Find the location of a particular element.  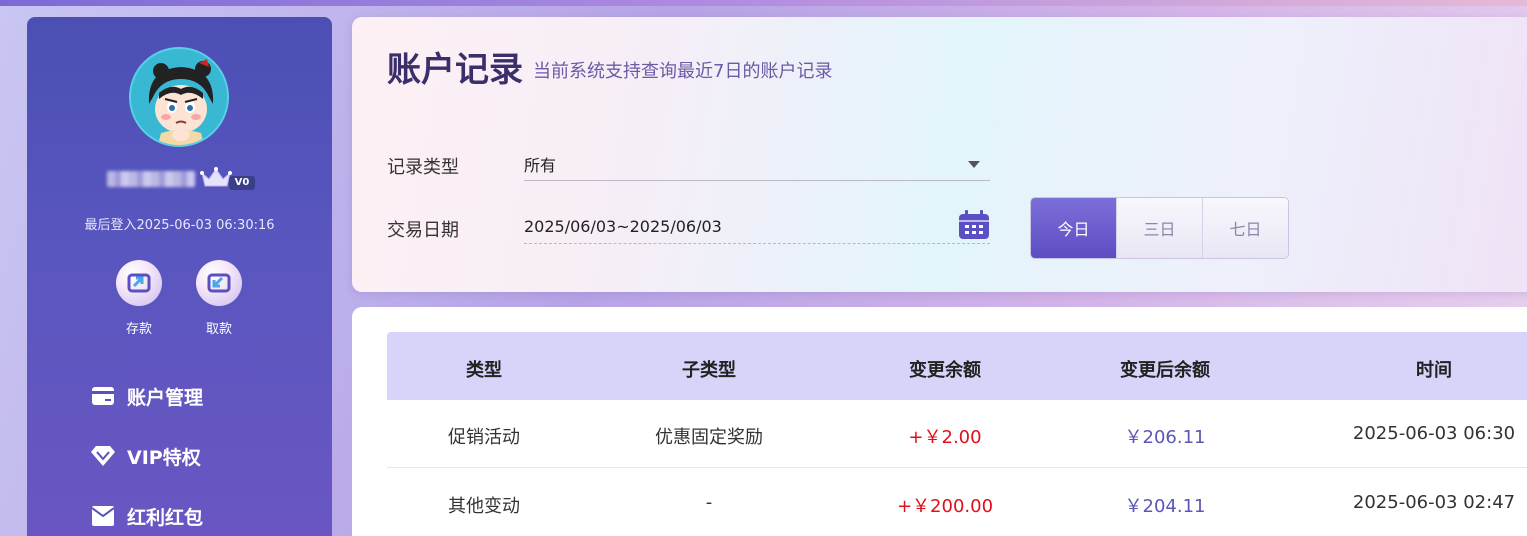

trade-date-field: 2025/06/03~2025/06/03 is located at coordinates (757, 227).